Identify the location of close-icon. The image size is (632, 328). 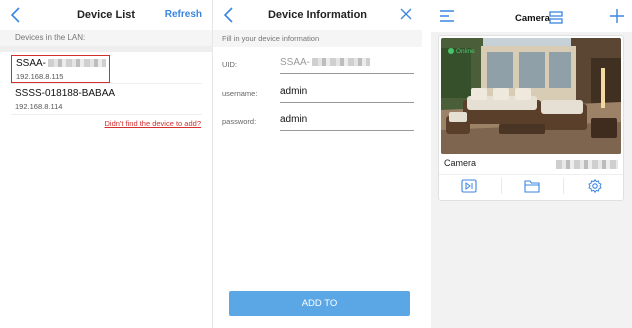
(406, 14).